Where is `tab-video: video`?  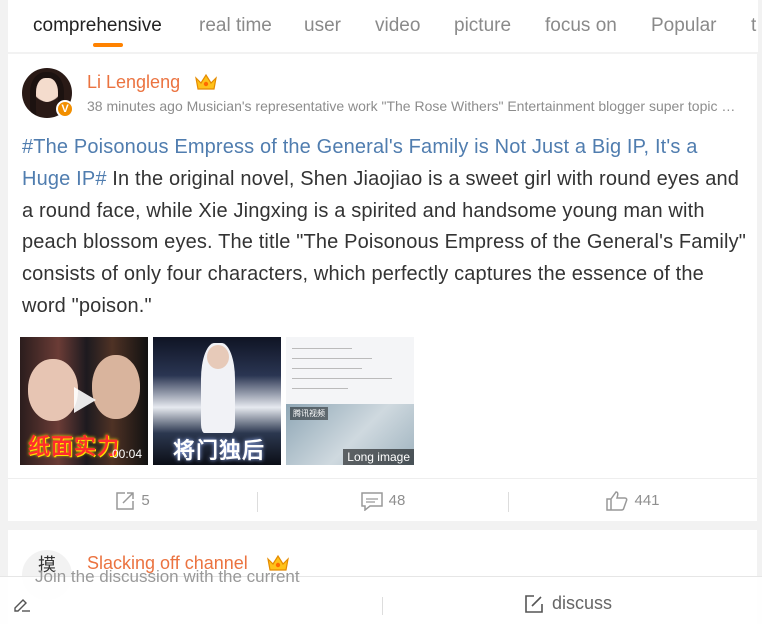 tab-video: video is located at coordinates (397, 26).